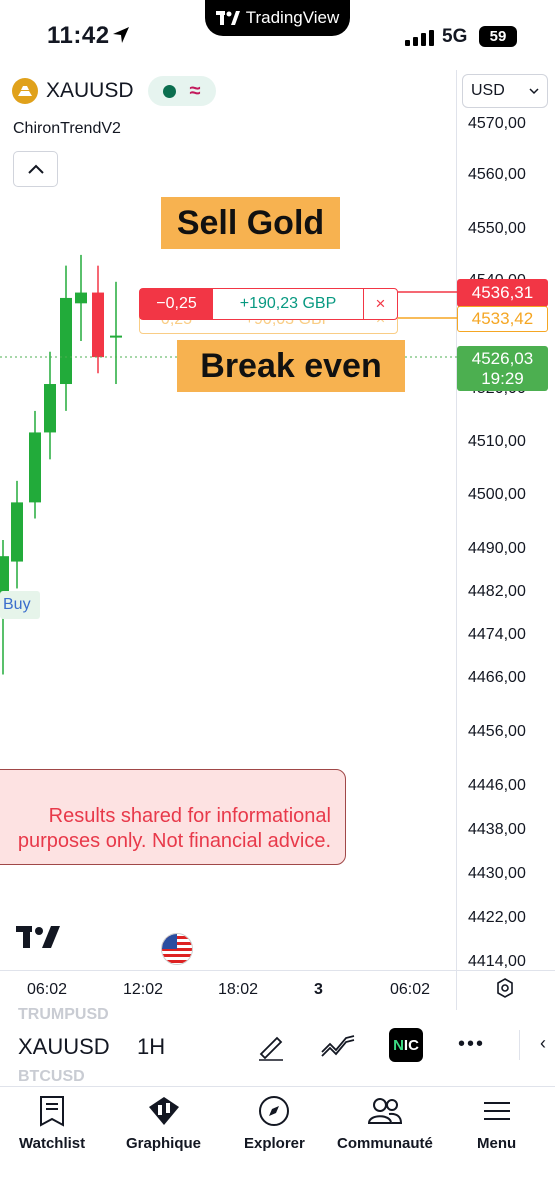  I want to click on nav-label: Communauté, so click(385, 1143).